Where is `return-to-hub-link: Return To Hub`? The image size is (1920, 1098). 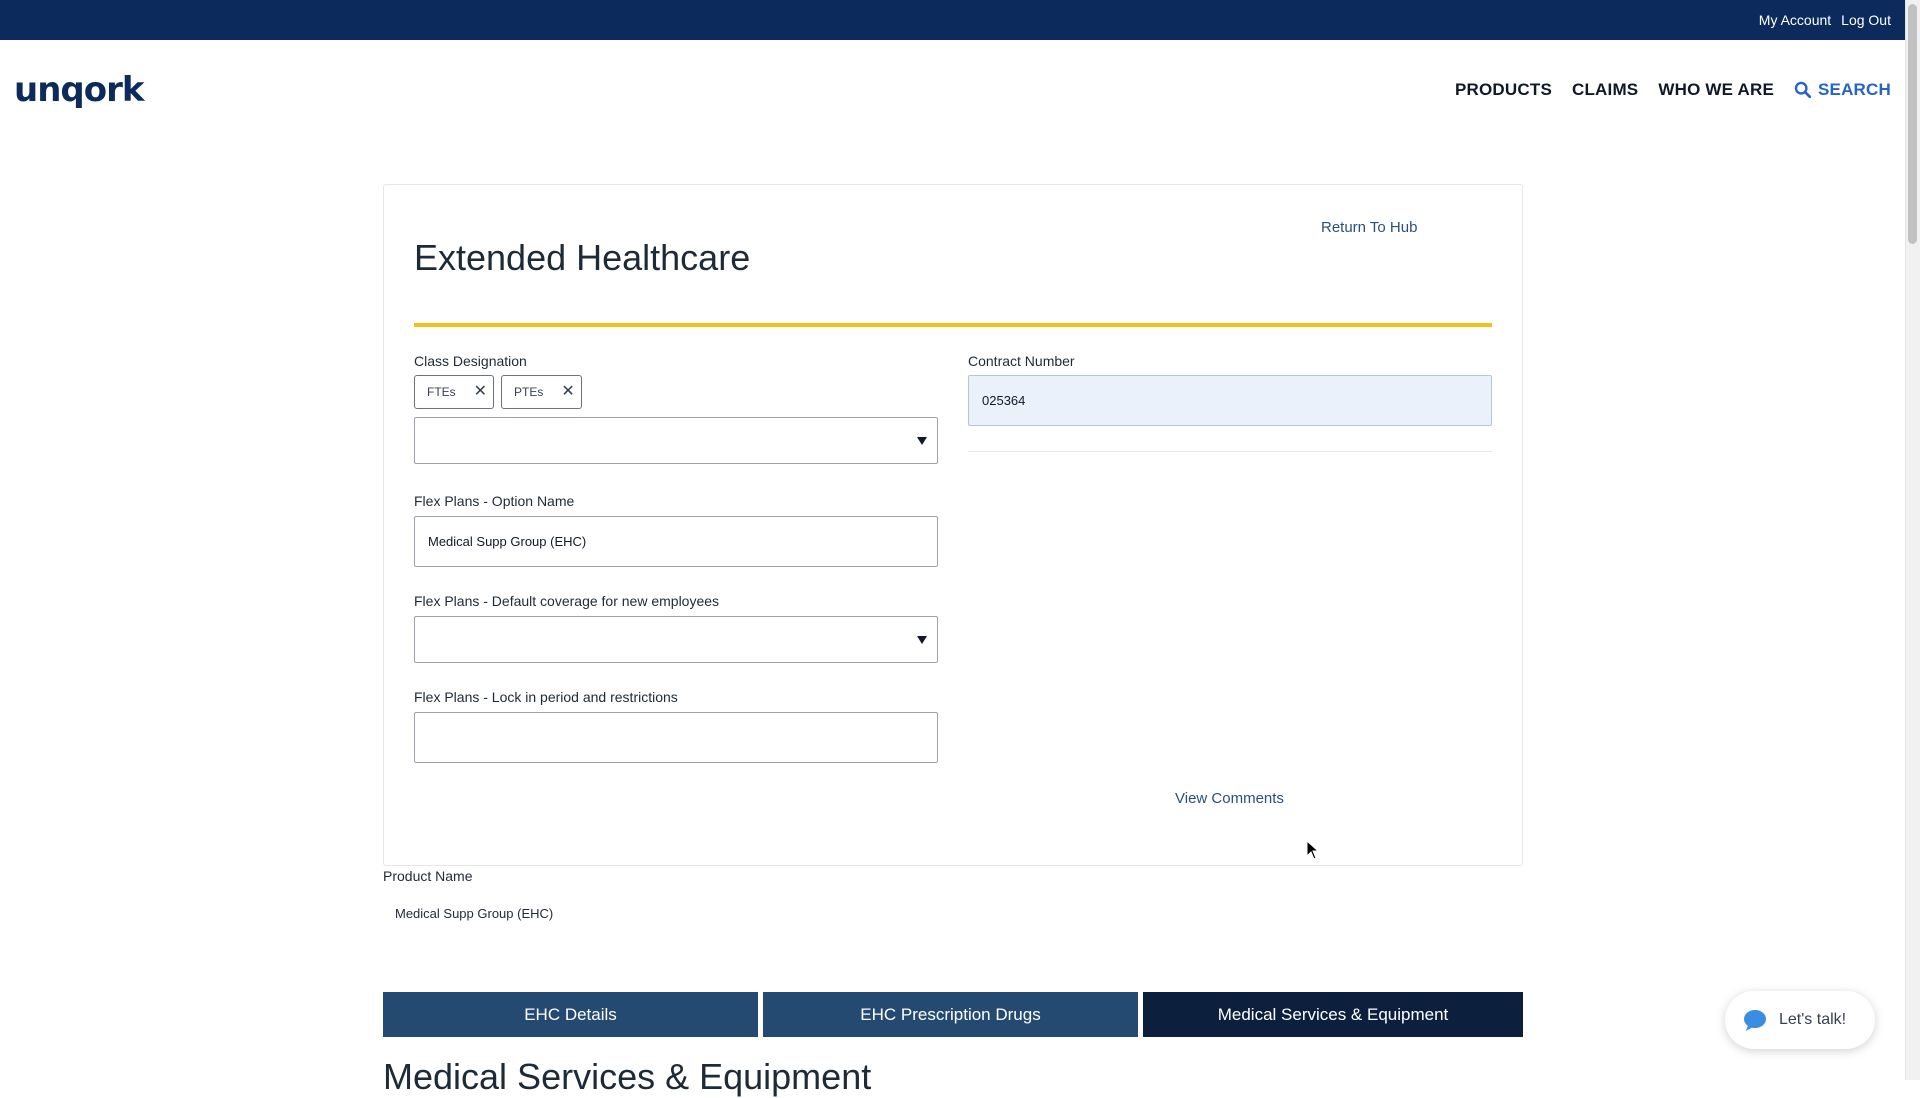 return-to-hub-link: Return To Hub is located at coordinates (1369, 227).